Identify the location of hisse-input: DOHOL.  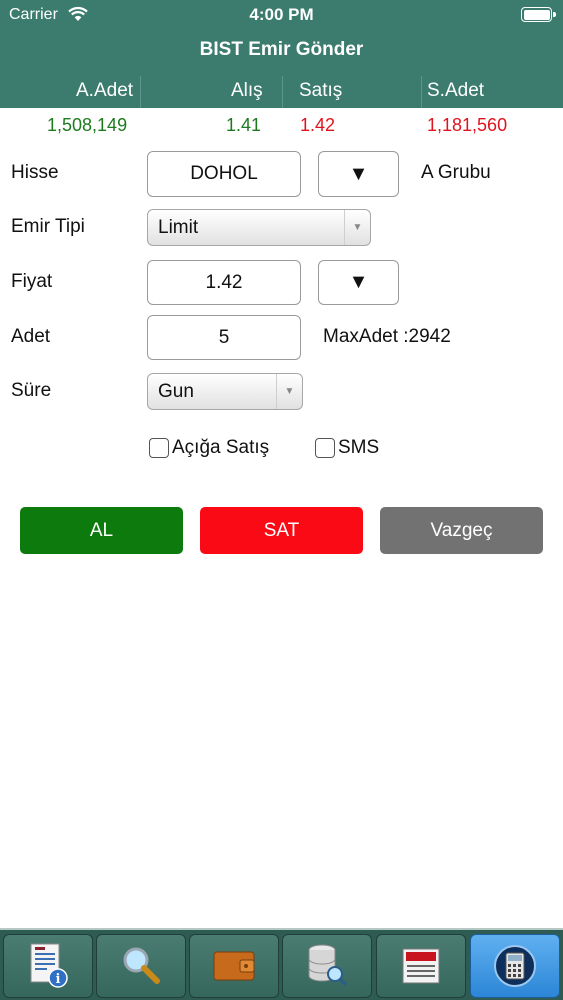
(224, 174).